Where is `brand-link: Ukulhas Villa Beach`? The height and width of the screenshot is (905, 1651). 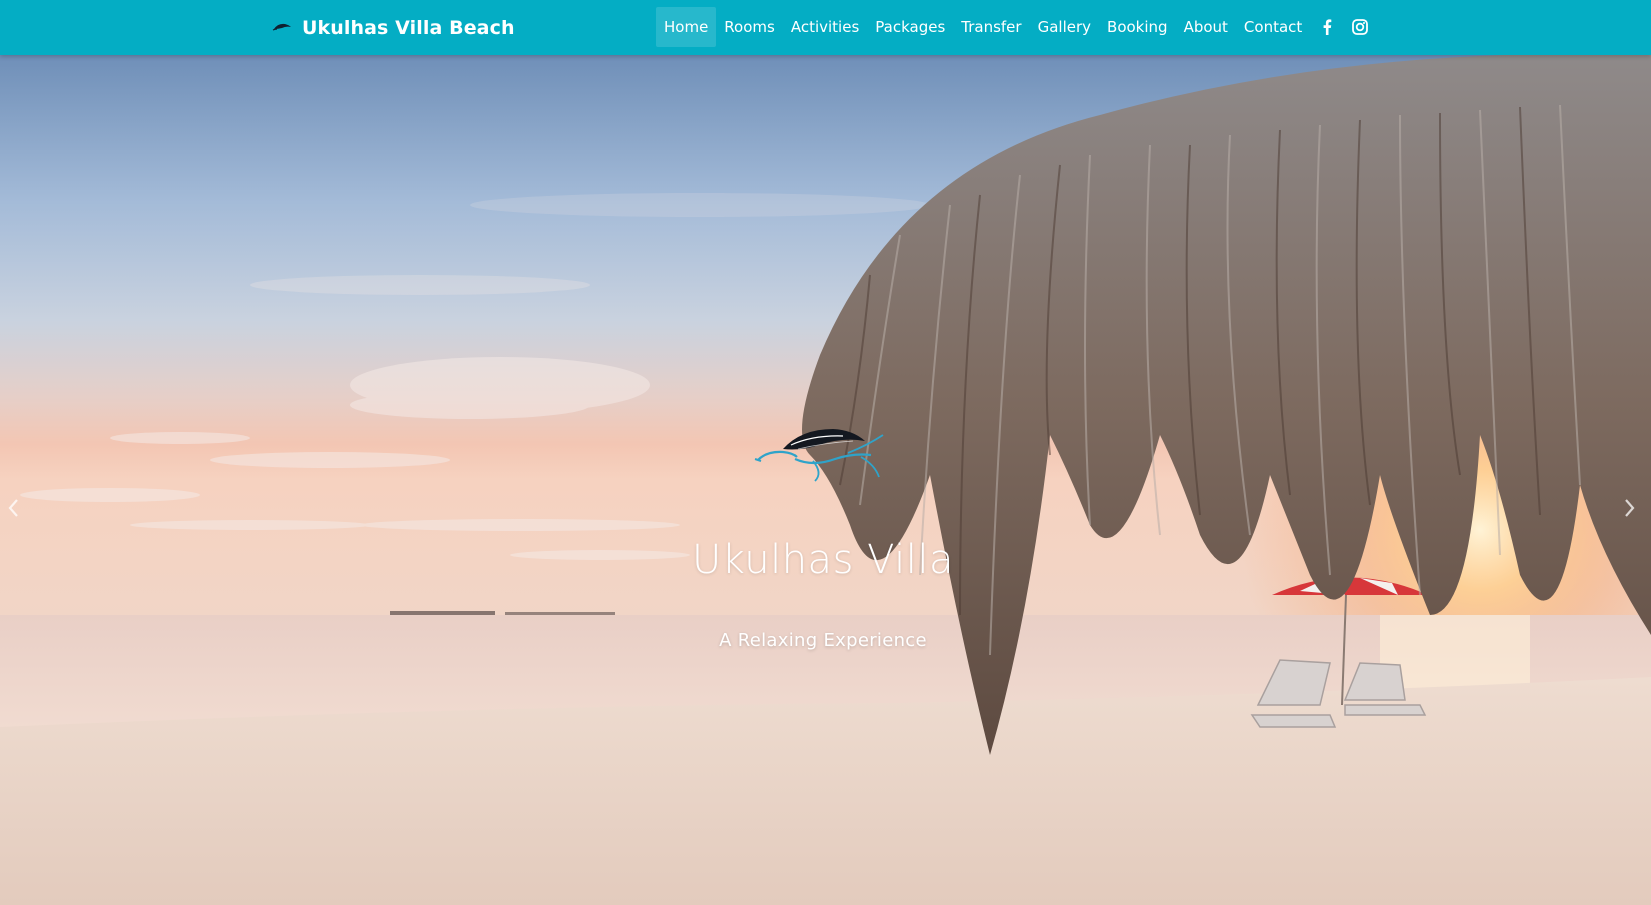 brand-link: Ukulhas Villa Beach is located at coordinates (393, 27).